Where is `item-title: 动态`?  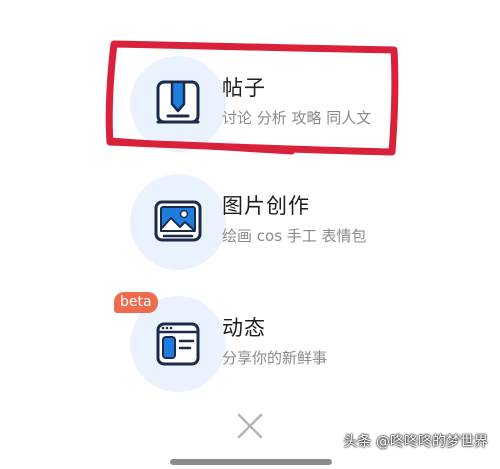
item-title: 动态 is located at coordinates (244, 328).